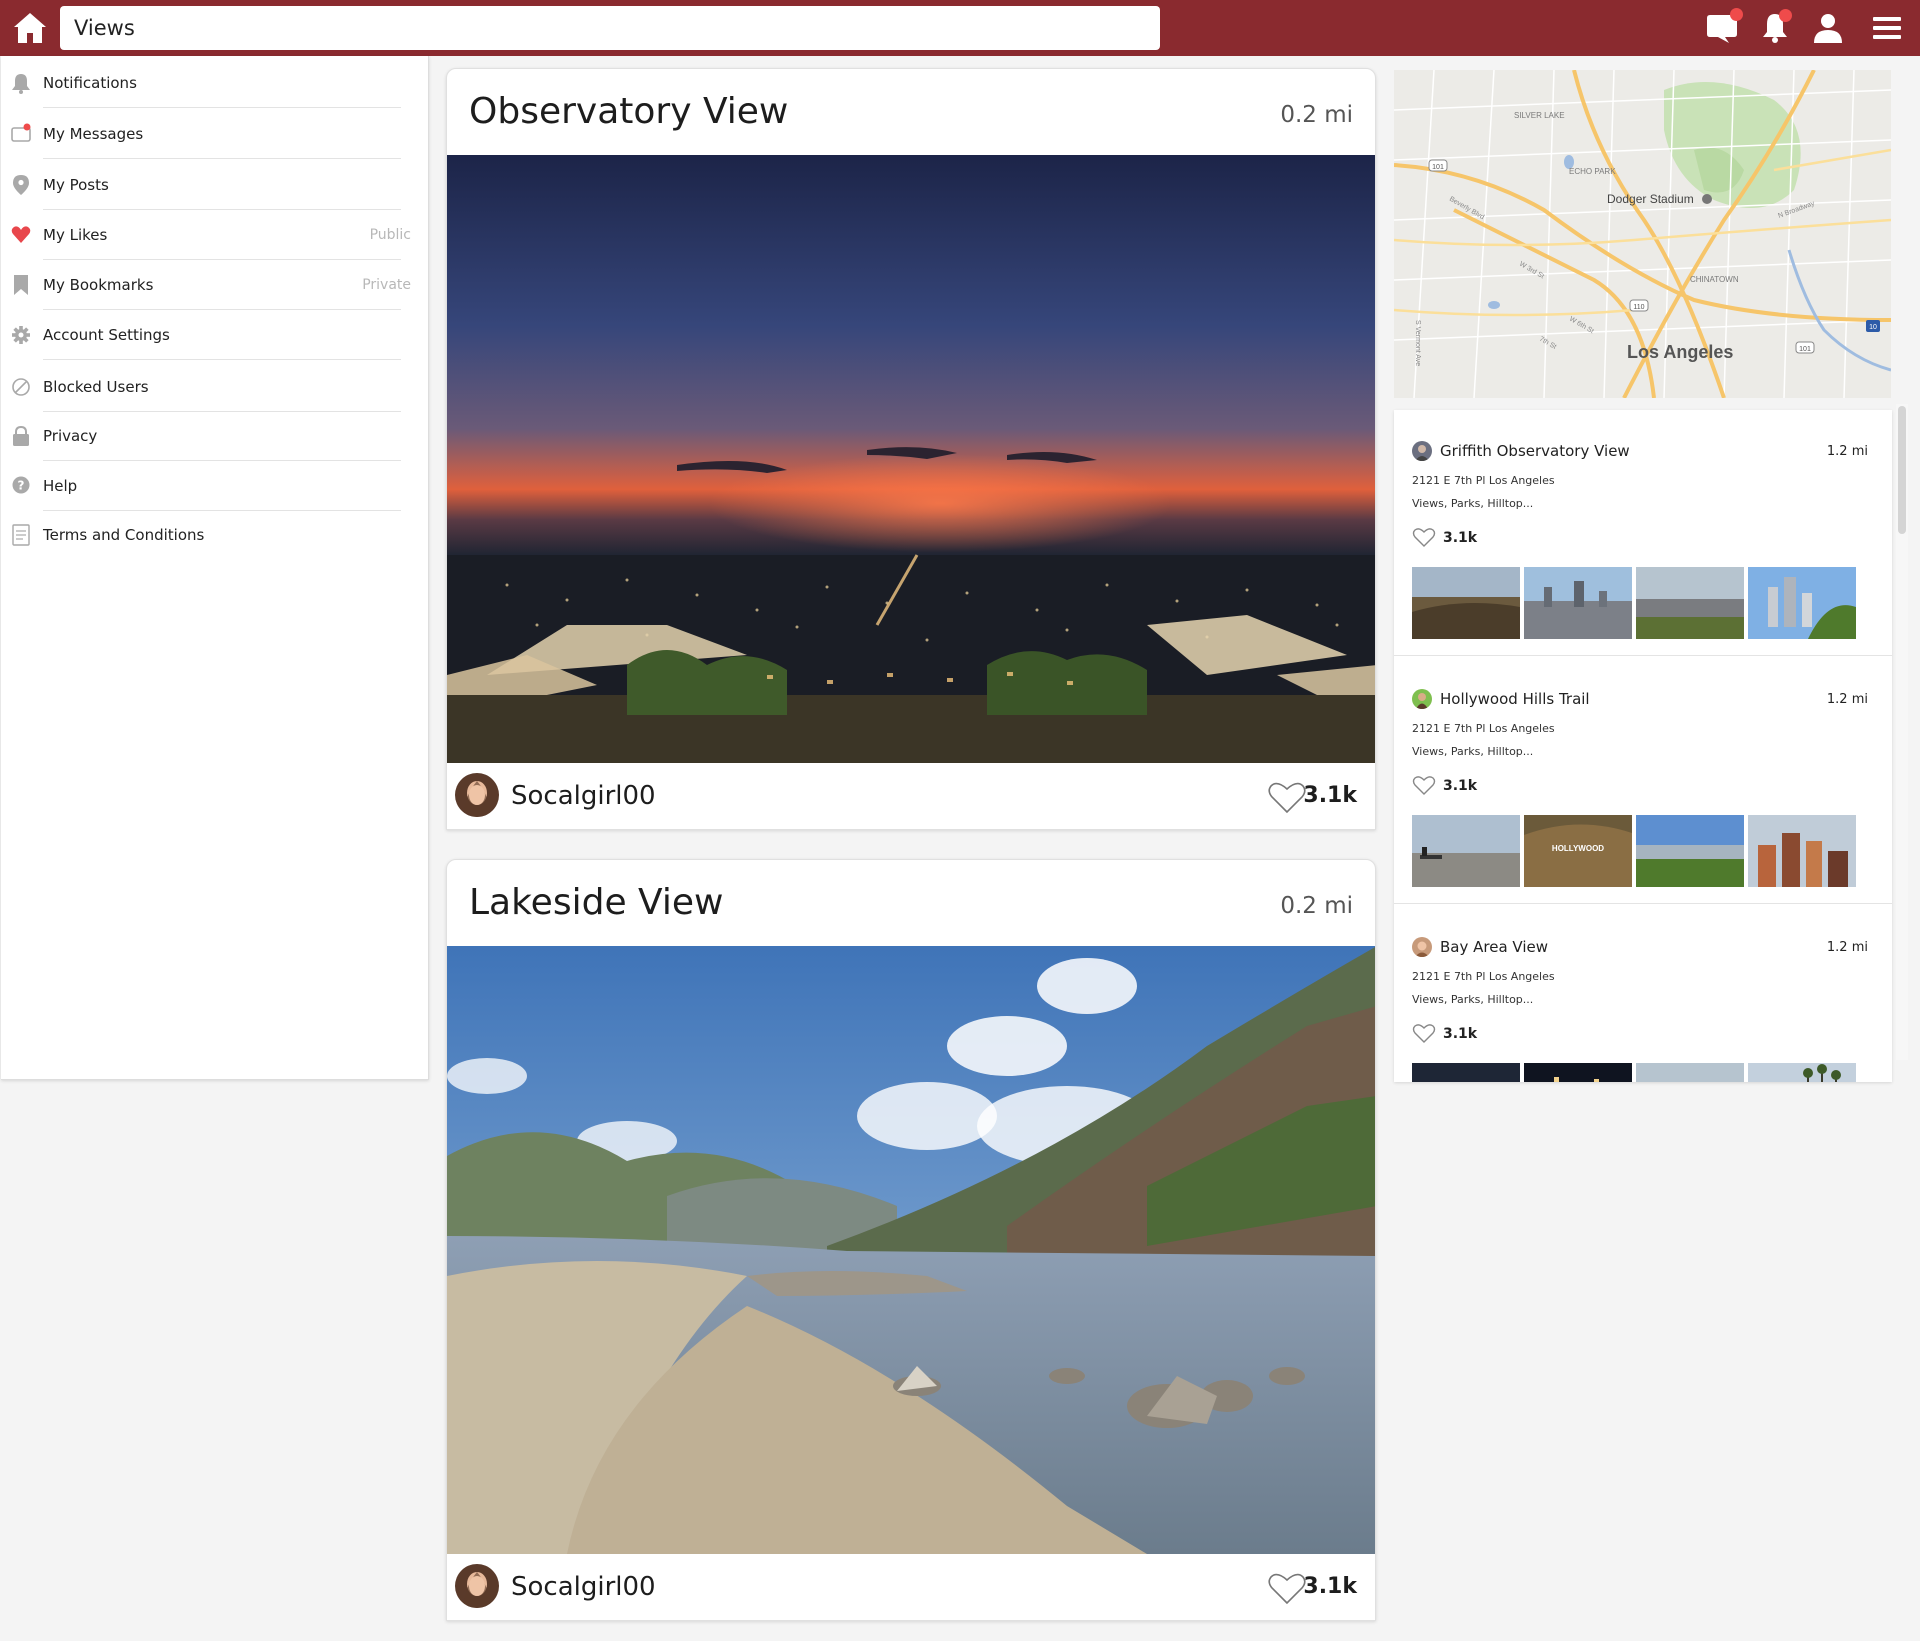 This screenshot has height=1641, width=1920. What do you see at coordinates (1902, 470) in the screenshot?
I see `scrollbar-thumb` at bounding box center [1902, 470].